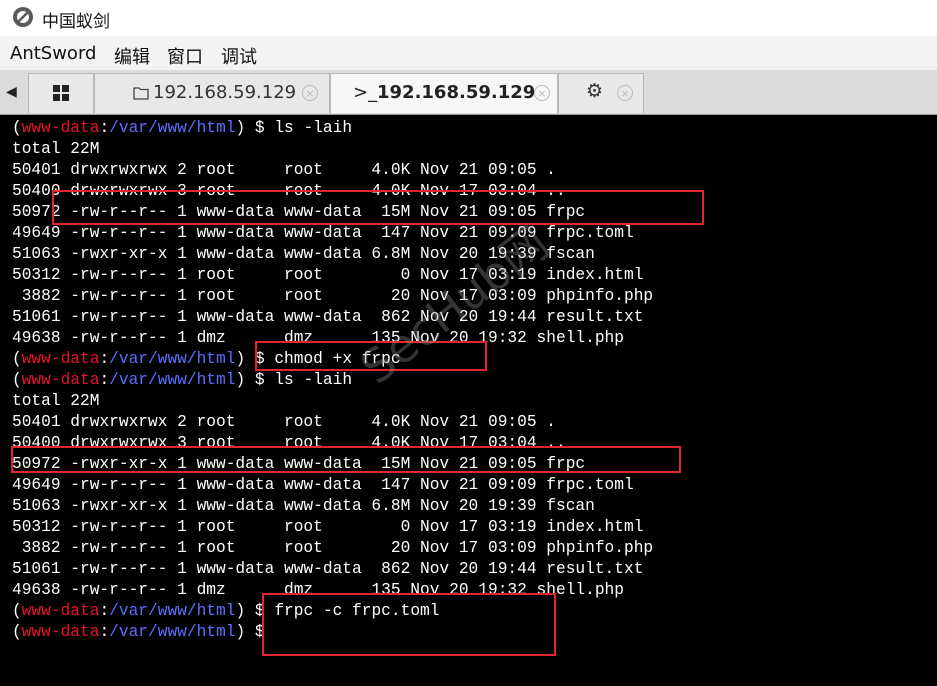  I want to click on menu-item-edit: 编辑, so click(132, 56).